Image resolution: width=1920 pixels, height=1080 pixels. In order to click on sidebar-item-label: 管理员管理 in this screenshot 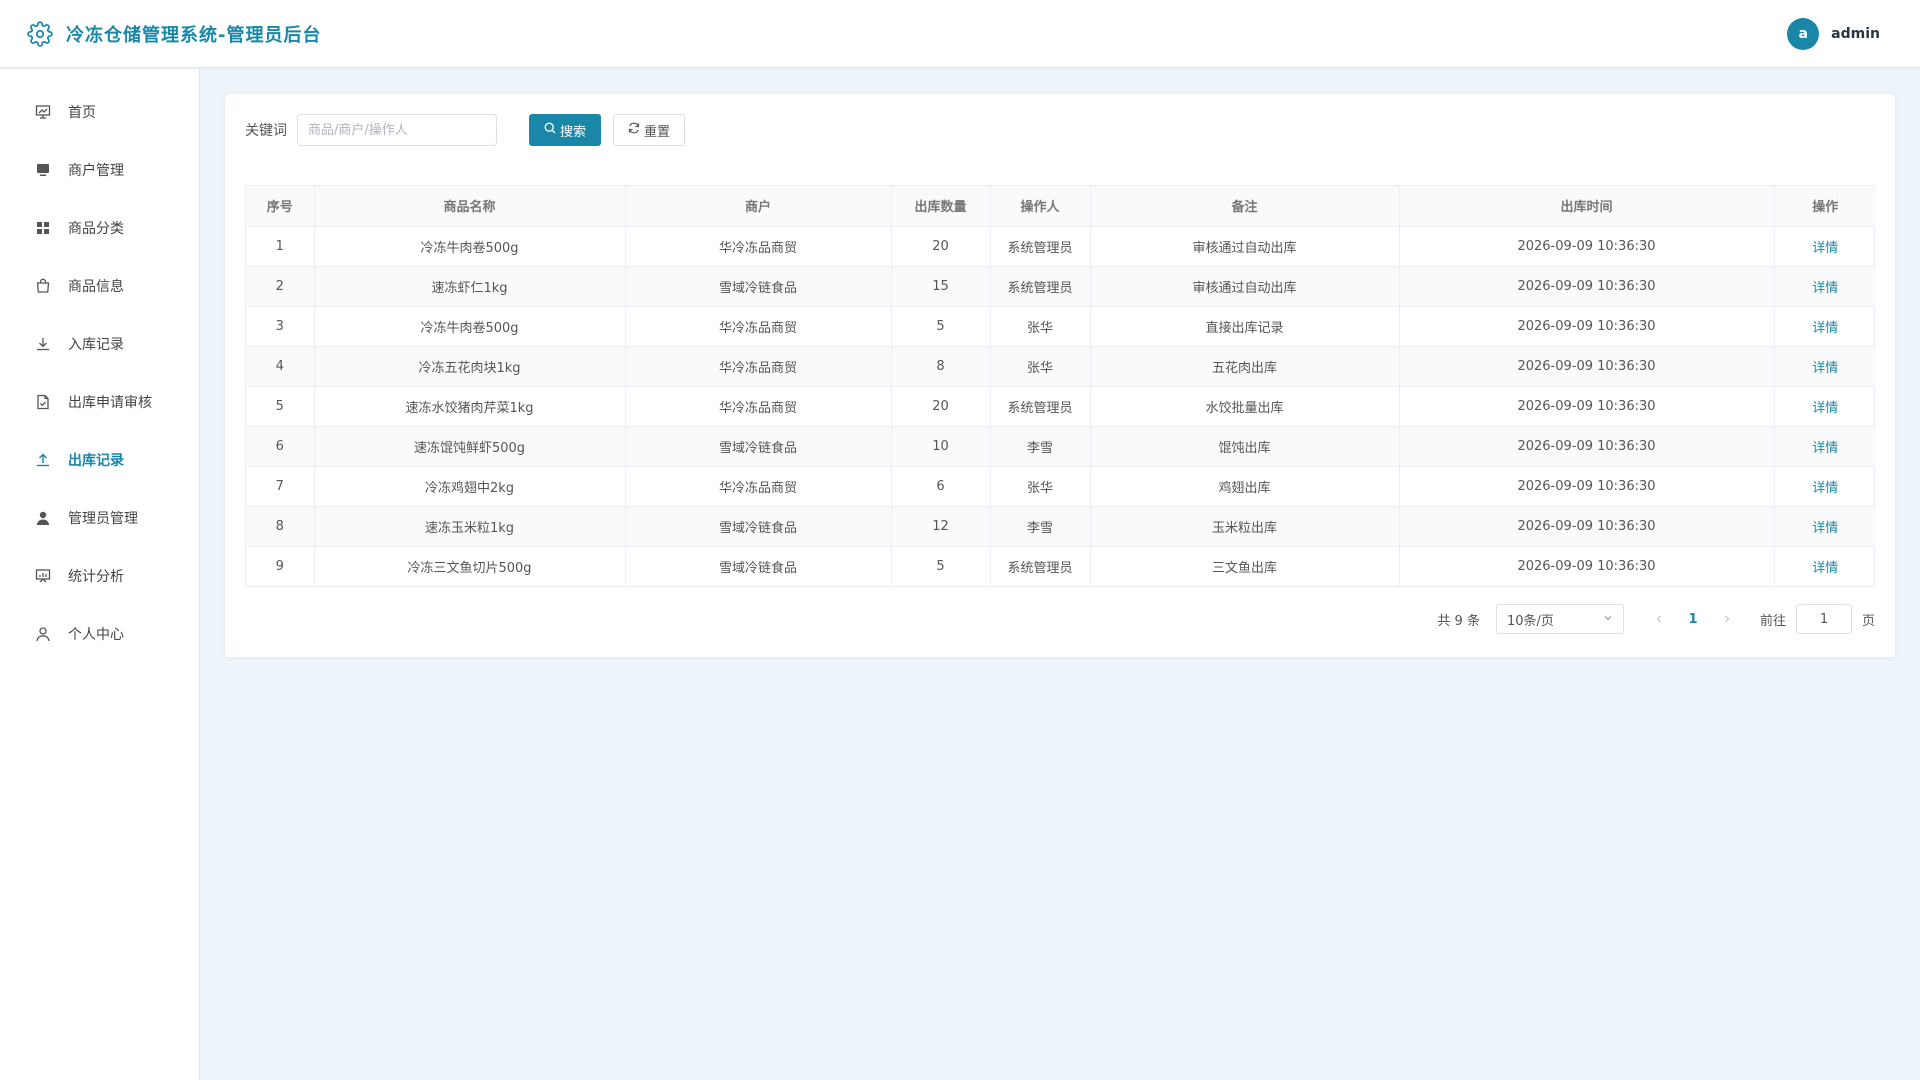, I will do `click(103, 519)`.